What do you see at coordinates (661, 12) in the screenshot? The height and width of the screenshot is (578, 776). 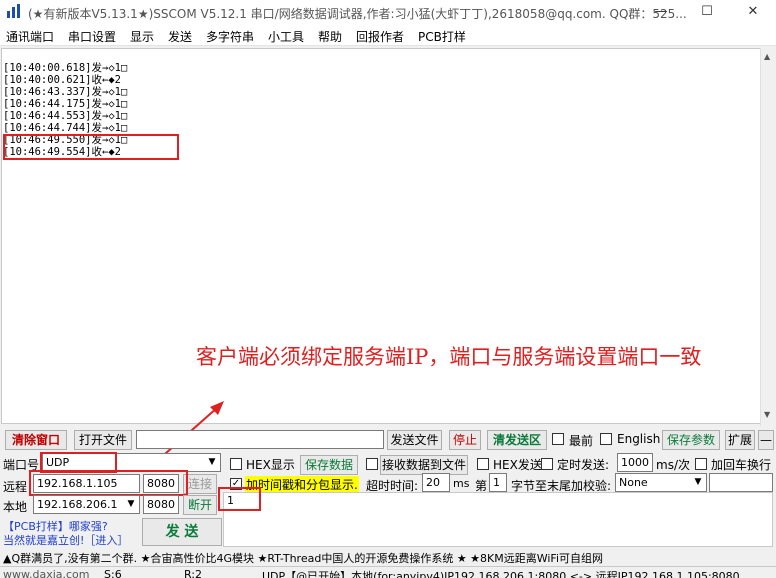 I see `minimize-button: —` at bounding box center [661, 12].